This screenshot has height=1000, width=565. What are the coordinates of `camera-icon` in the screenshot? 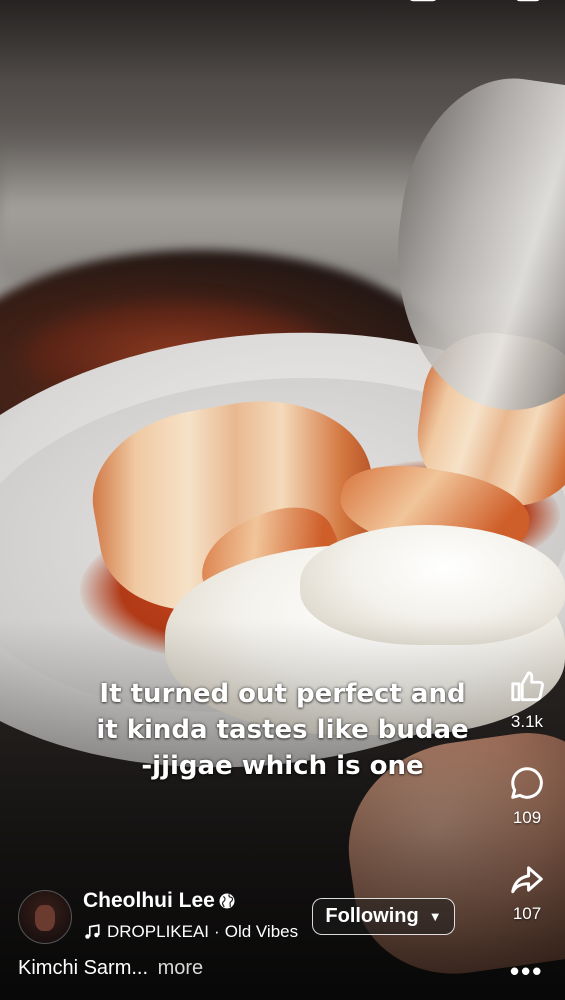 It's located at (423, 3).